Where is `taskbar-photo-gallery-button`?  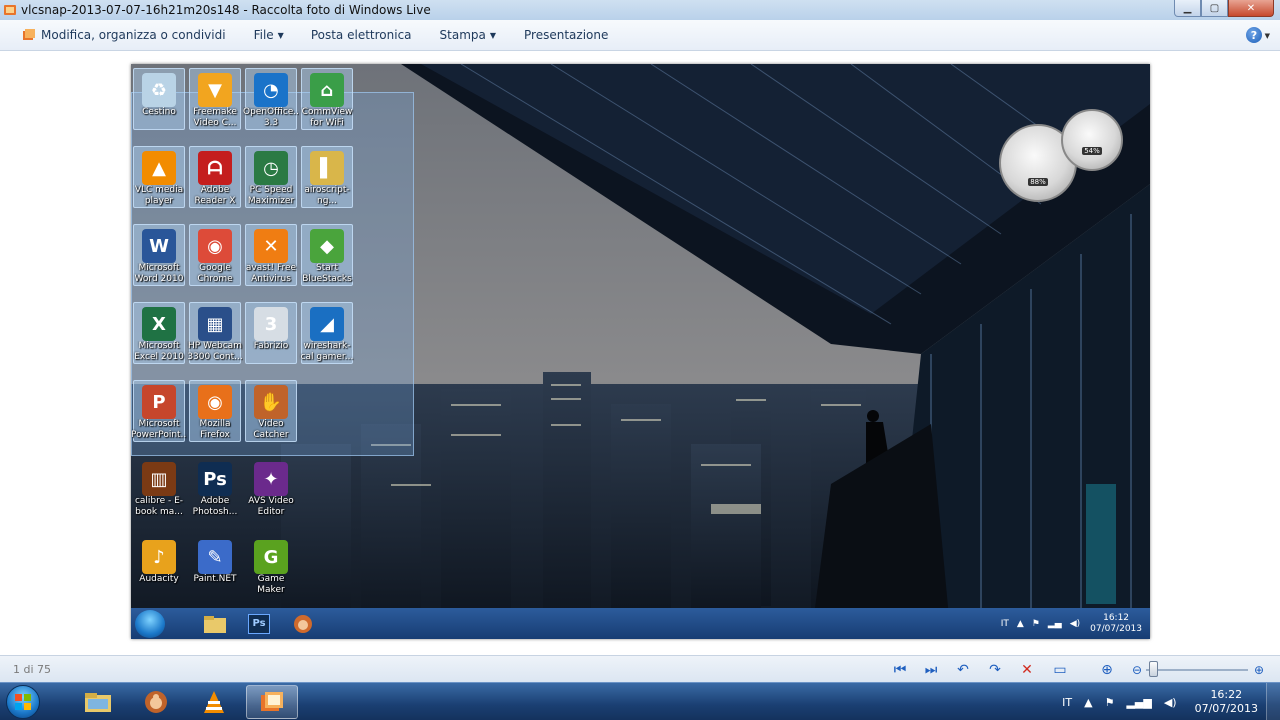
taskbar-photo-gallery-button is located at coordinates (272, 702).